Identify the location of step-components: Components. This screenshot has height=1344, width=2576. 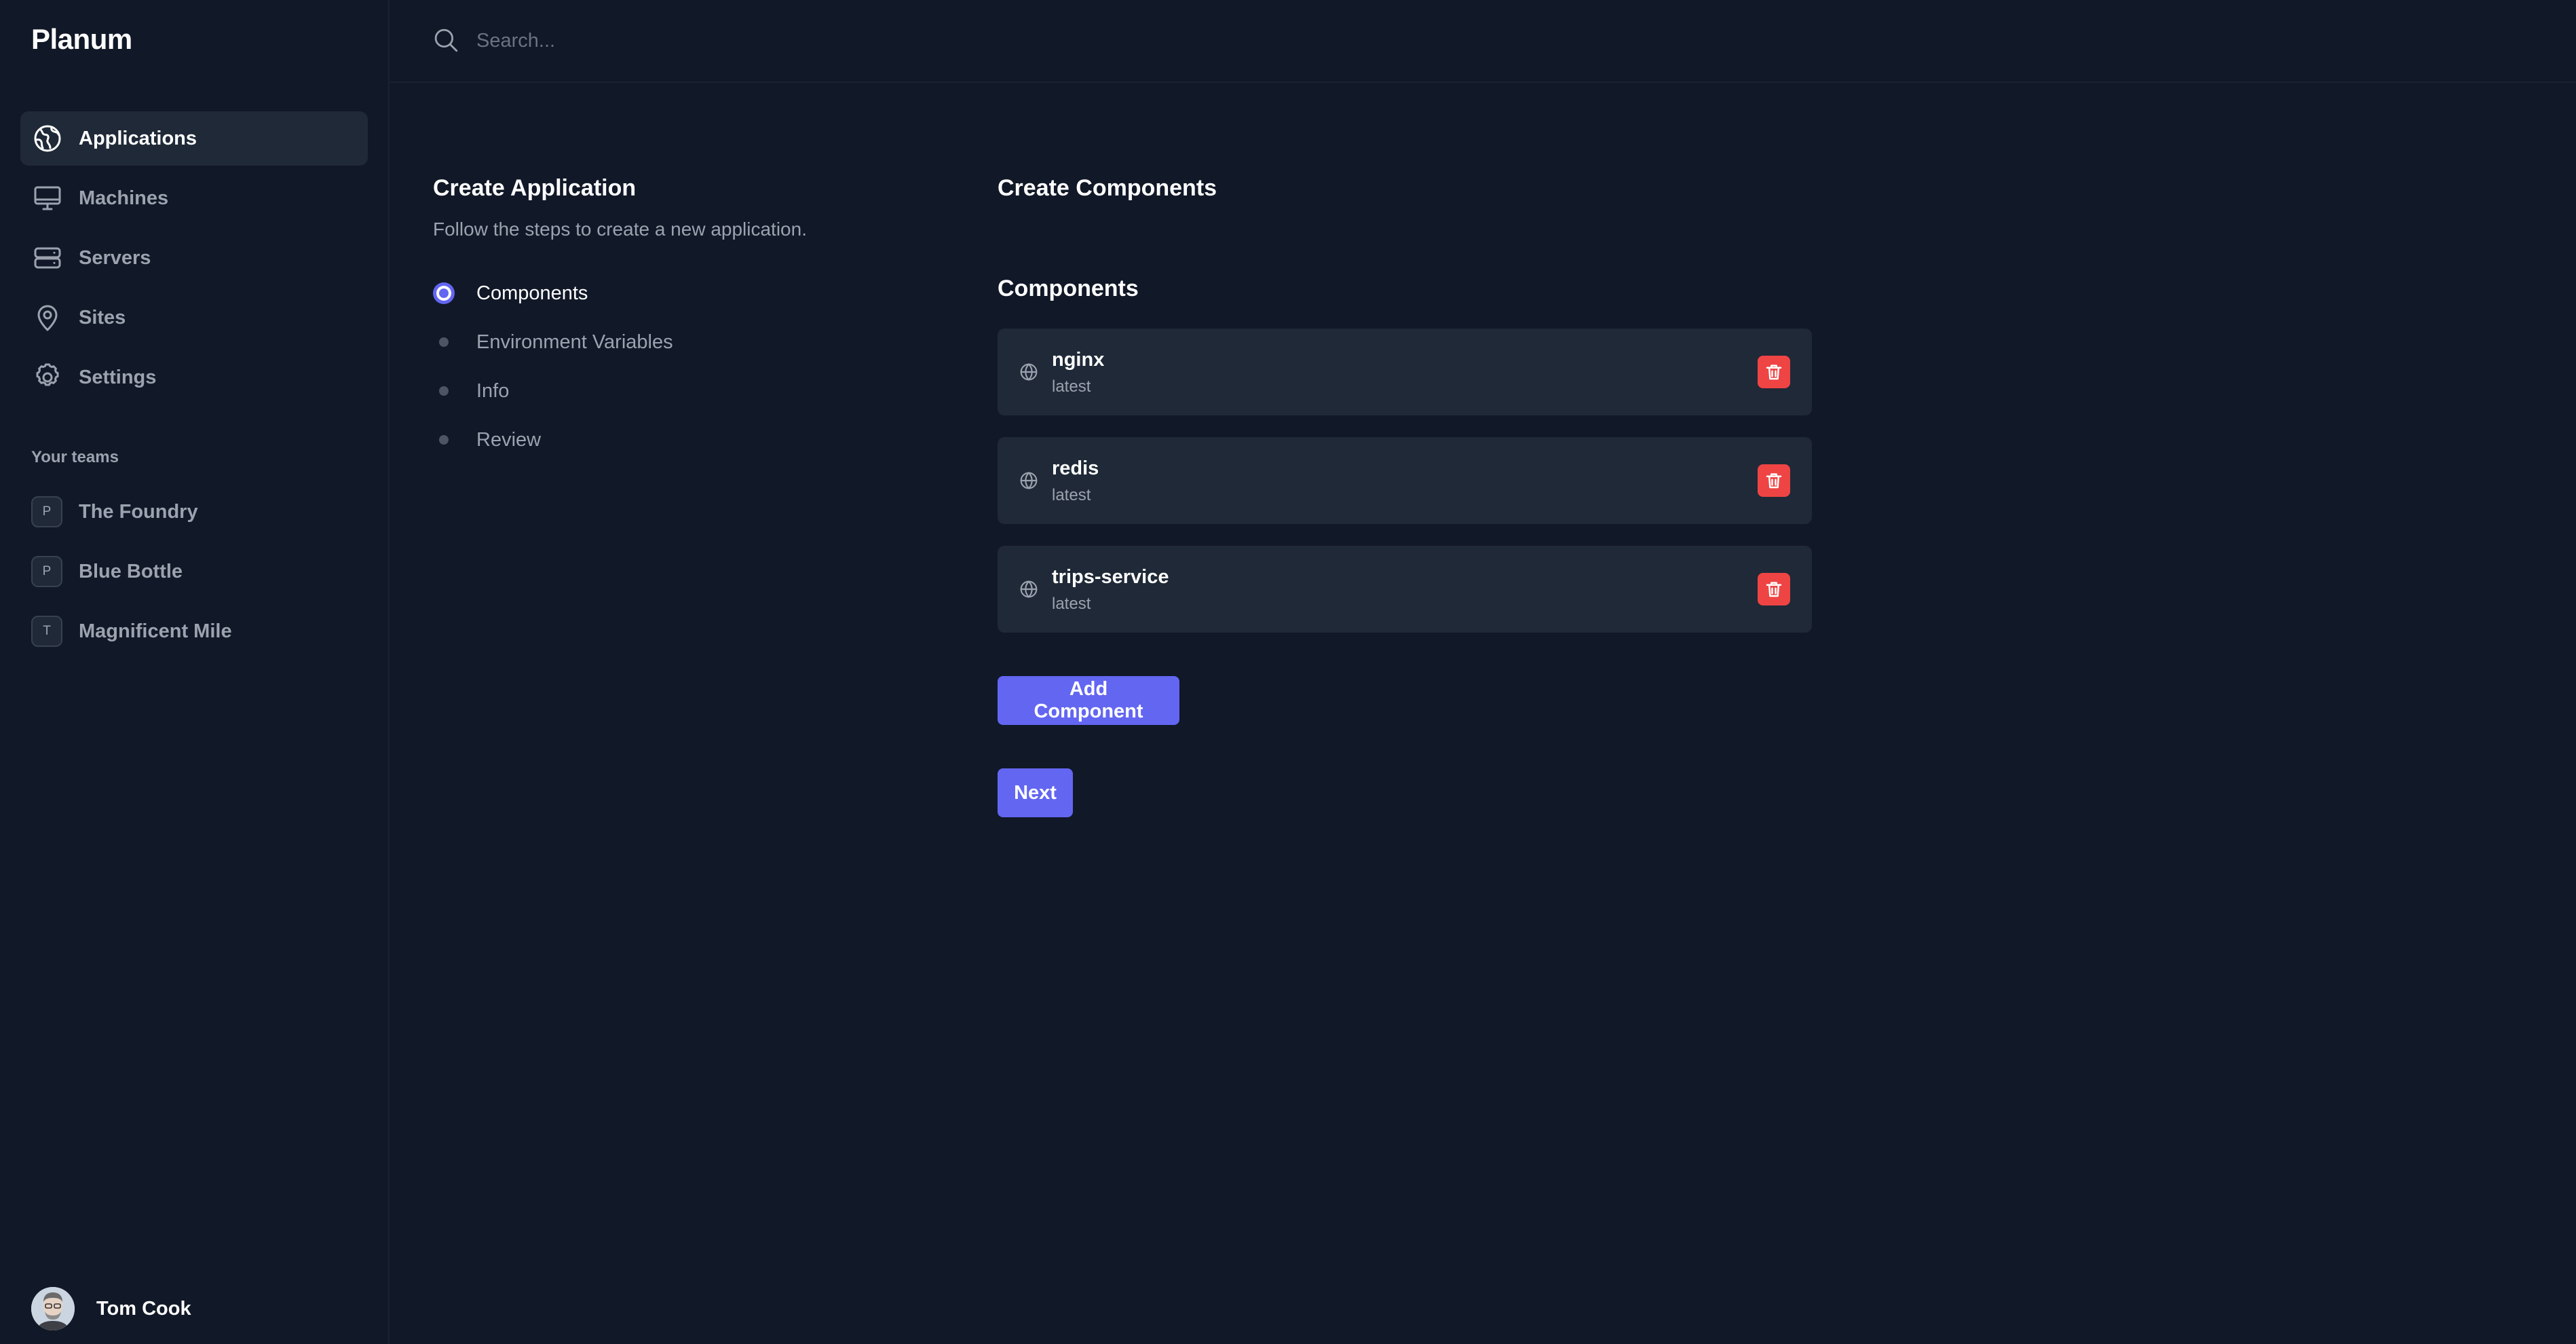
(553, 294).